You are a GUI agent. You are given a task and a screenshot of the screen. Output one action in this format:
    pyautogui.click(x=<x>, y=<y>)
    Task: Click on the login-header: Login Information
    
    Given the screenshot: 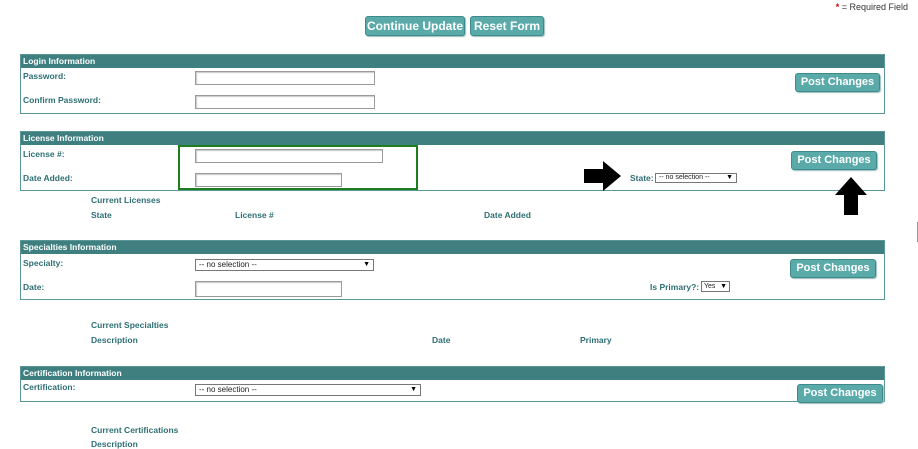 What is the action you would take?
    pyautogui.click(x=452, y=61)
    